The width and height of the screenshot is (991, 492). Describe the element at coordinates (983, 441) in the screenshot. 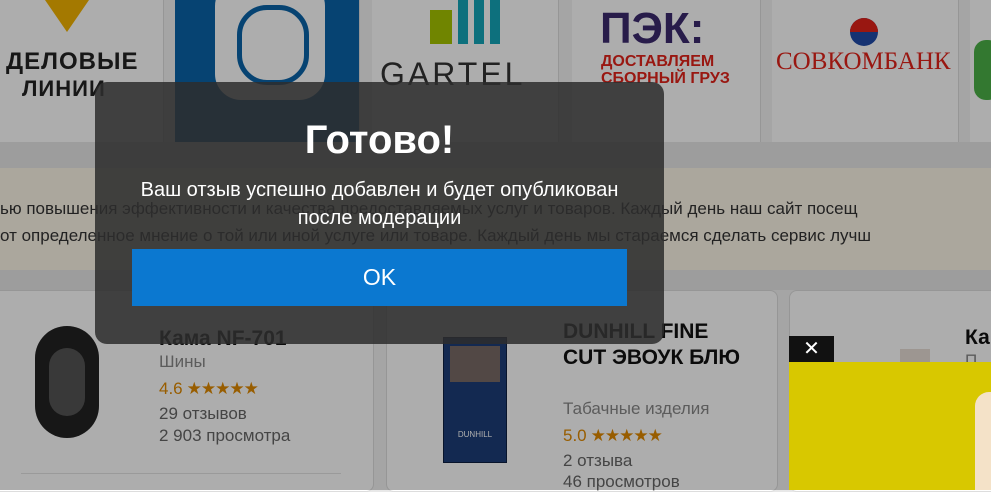

I see `ad-image` at that location.